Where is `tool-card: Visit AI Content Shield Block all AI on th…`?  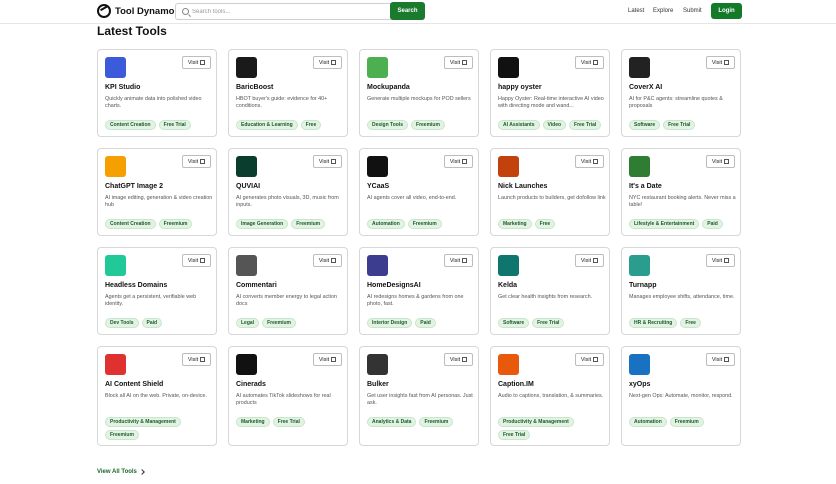
tool-card: Visit AI Content Shield Block all AI on th… is located at coordinates (157, 396).